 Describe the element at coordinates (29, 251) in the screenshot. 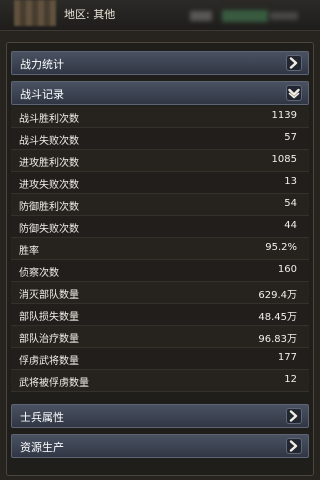

I see `stat-label: 胜率` at that location.